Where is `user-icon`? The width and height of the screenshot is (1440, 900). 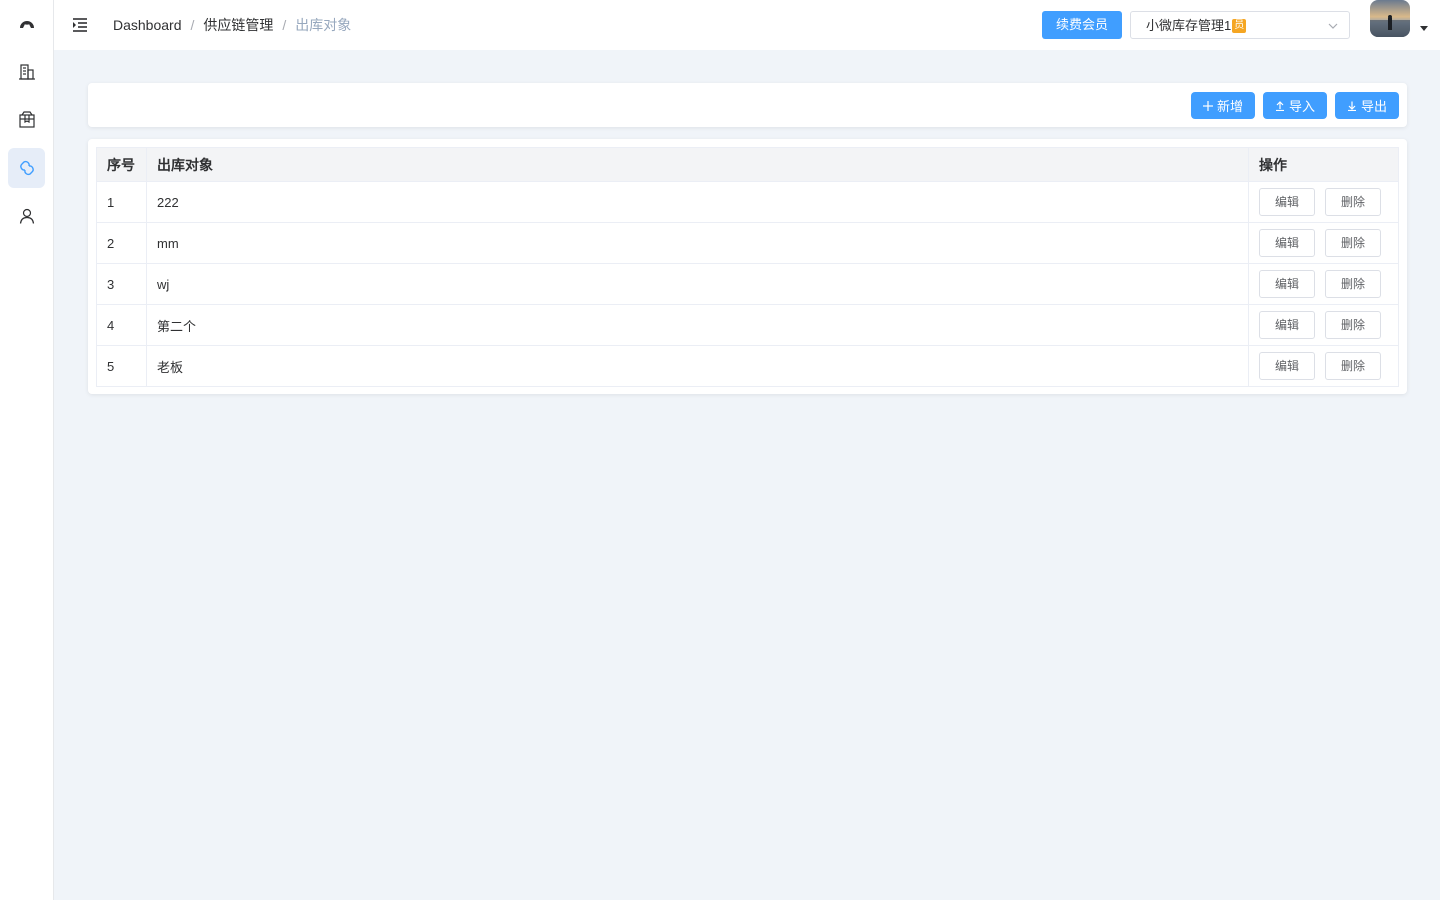 user-icon is located at coordinates (26, 216).